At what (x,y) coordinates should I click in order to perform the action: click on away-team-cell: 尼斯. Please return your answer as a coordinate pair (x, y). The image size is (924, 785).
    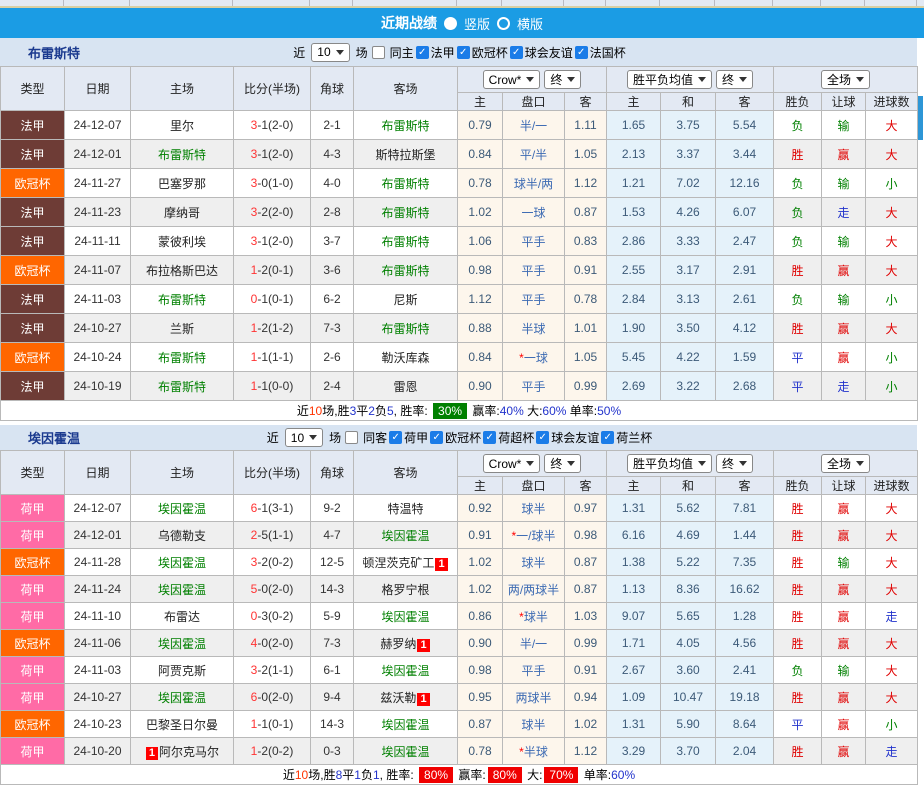
    Looking at the image, I should click on (405, 299).